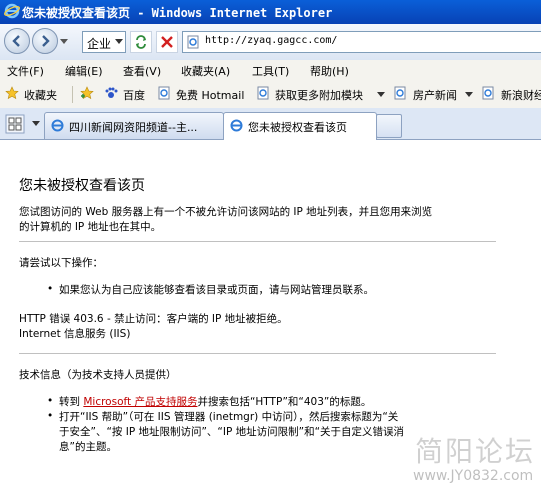  I want to click on page-title: 您未被授权查看该页, so click(82, 186).